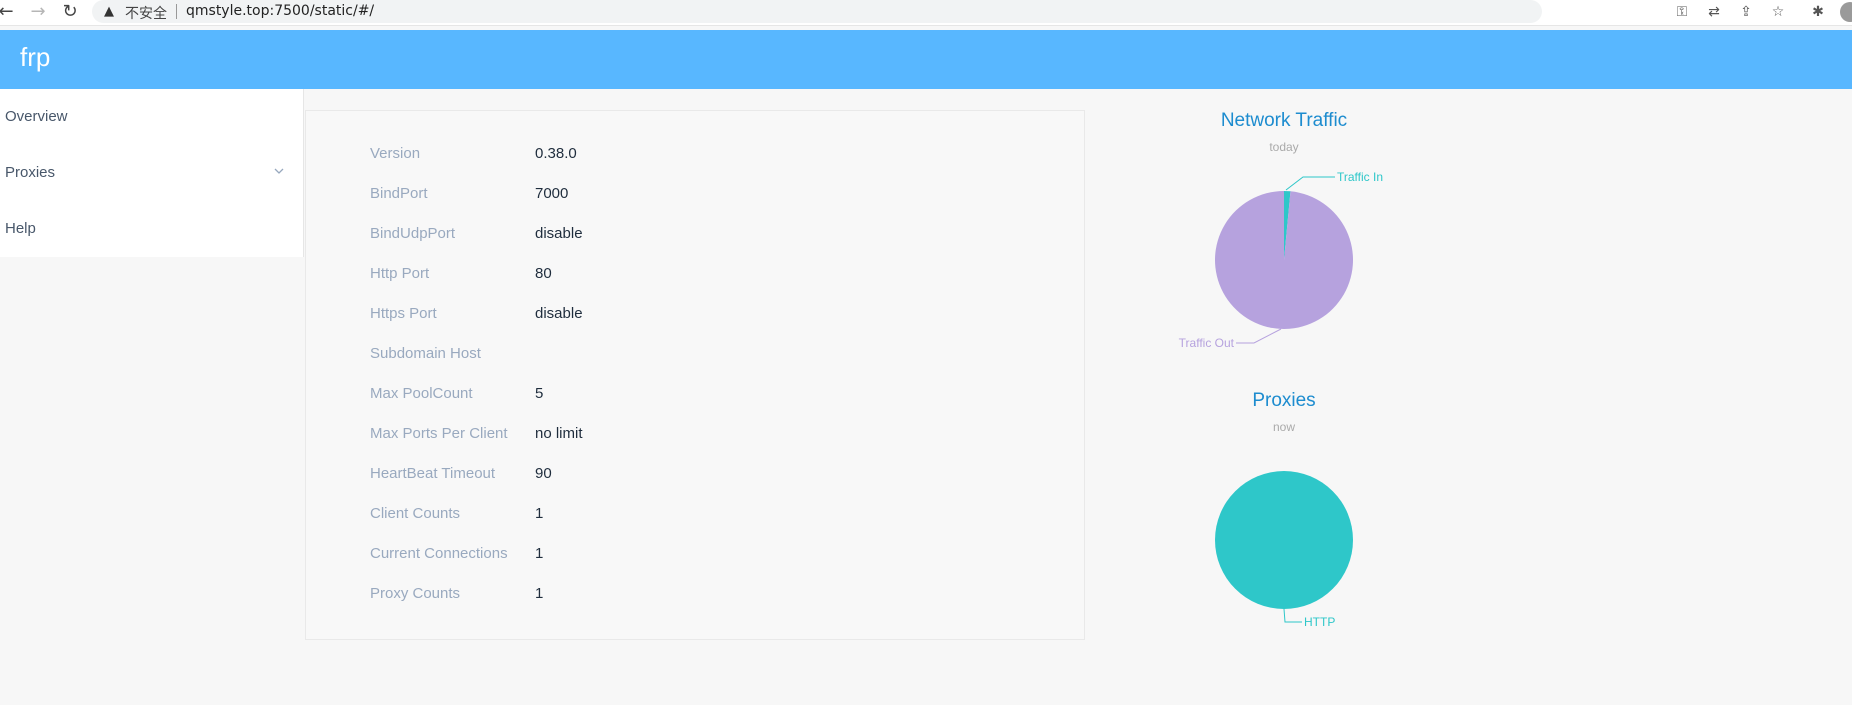 Image resolution: width=1852 pixels, height=705 pixels. What do you see at coordinates (695, 155) in the screenshot?
I see `info-row-version: Version 0.38.0` at bounding box center [695, 155].